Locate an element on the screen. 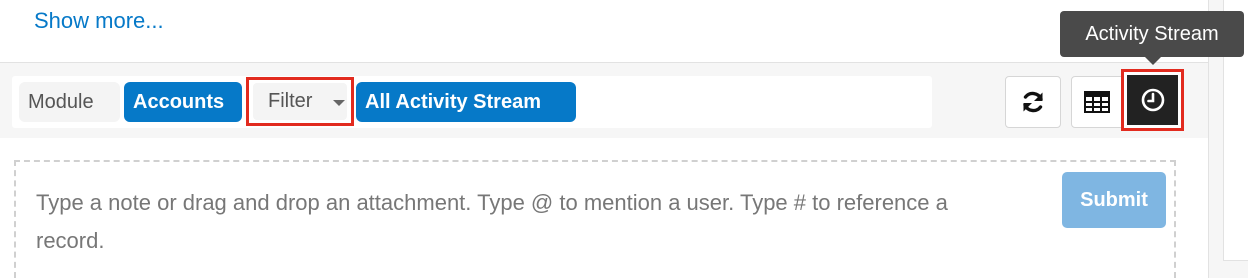 The image size is (1248, 278). filter-dropdown-button: Filter is located at coordinates (300, 101).